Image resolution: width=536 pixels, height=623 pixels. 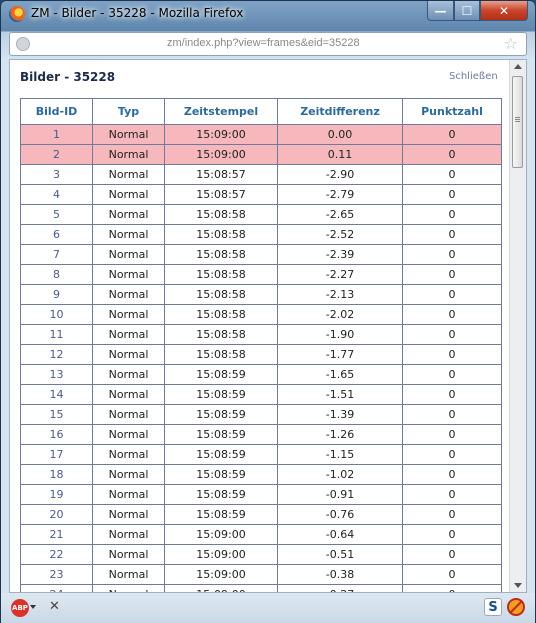 What do you see at coordinates (221, 194) in the screenshot?
I see `cell-zeitstempel: 15:08:57` at bounding box center [221, 194].